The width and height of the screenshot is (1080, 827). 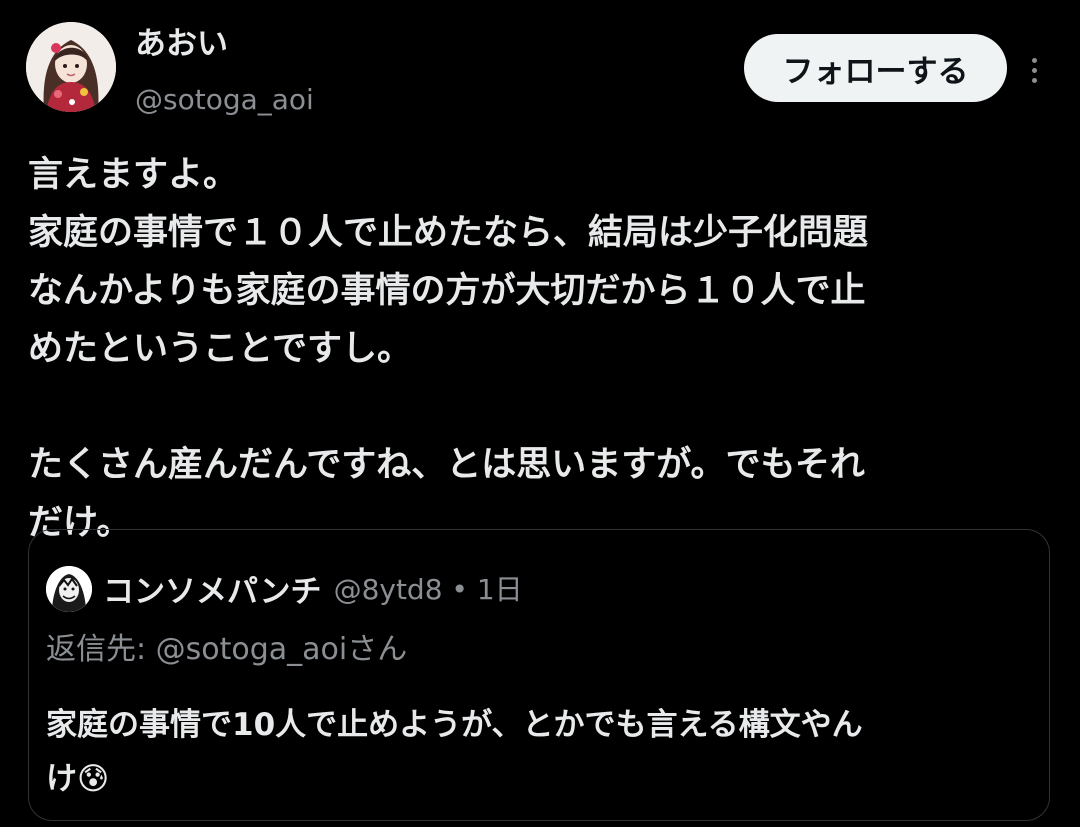 I want to click on quoted-text-line: 家庭の事情で10人で止めようが、とかでも言える構文やん, so click(x=454, y=725).